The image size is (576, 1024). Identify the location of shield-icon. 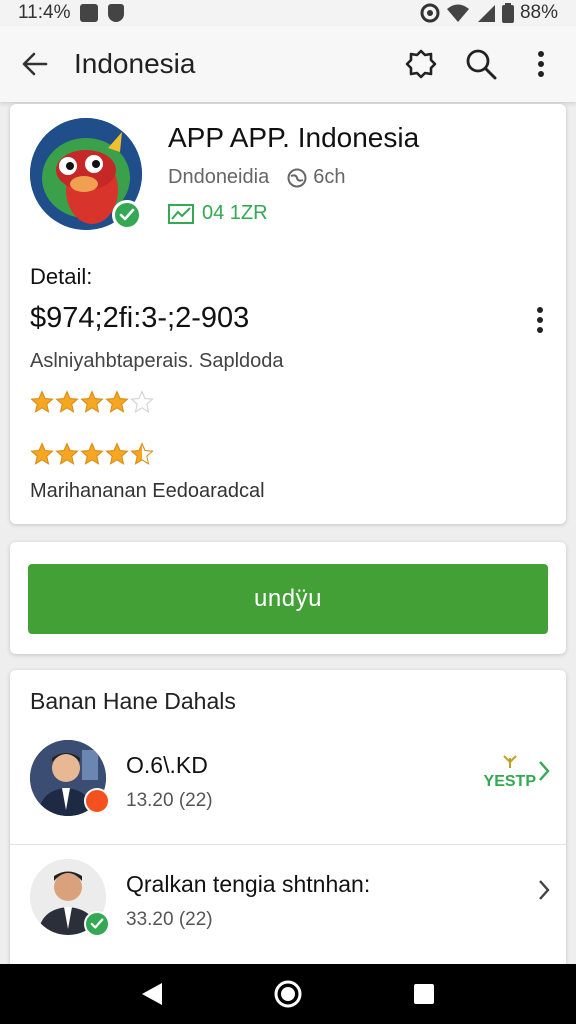
(116, 13).